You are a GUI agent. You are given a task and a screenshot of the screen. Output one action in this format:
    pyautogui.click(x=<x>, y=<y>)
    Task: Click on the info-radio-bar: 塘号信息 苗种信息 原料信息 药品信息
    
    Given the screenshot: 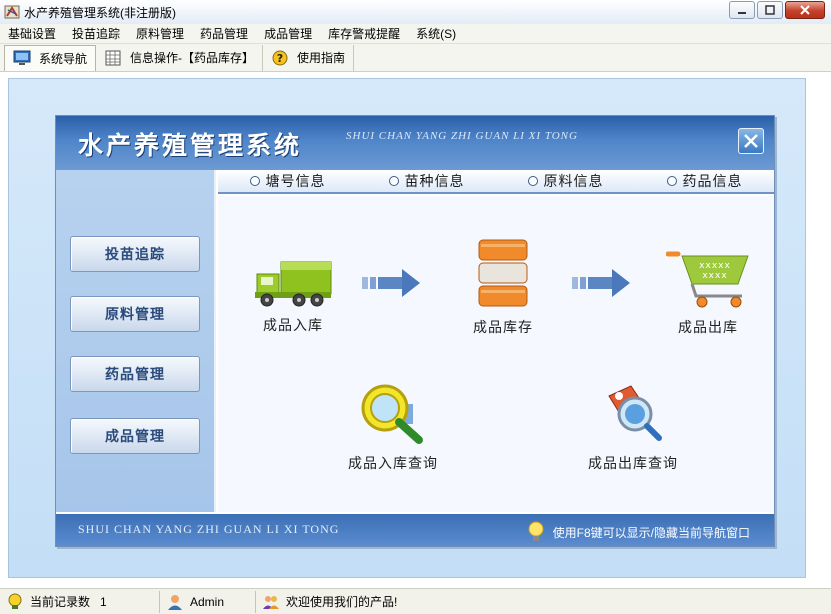 What is the action you would take?
    pyautogui.click(x=496, y=182)
    